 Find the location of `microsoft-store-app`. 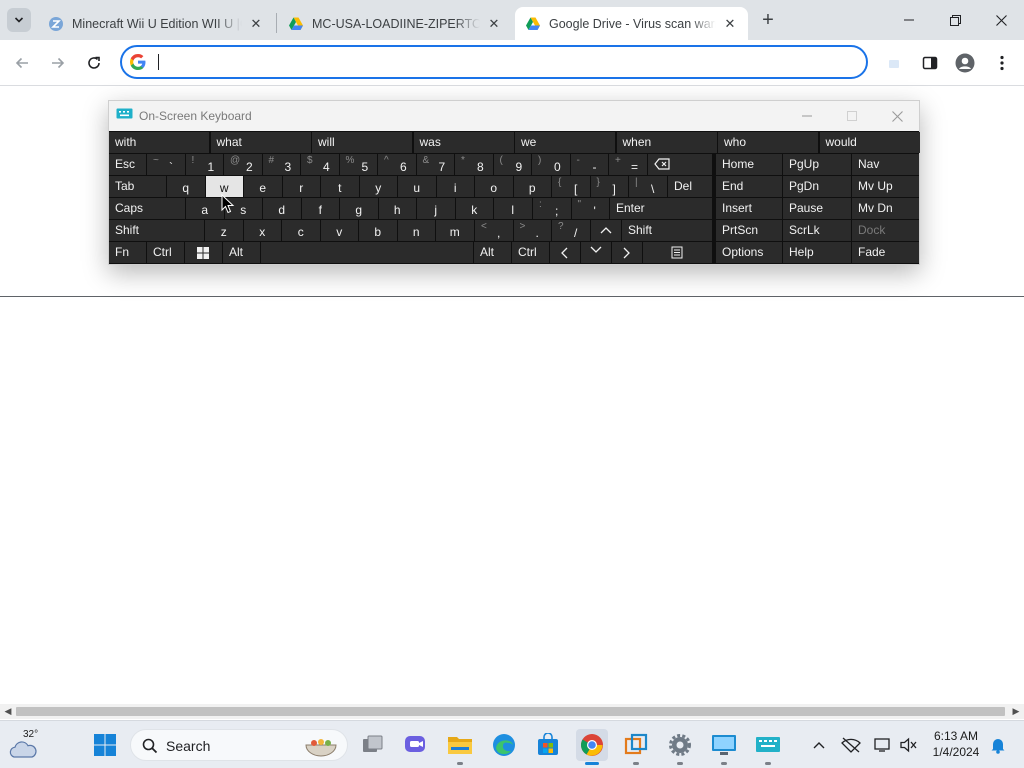

microsoft-store-app is located at coordinates (548, 745).